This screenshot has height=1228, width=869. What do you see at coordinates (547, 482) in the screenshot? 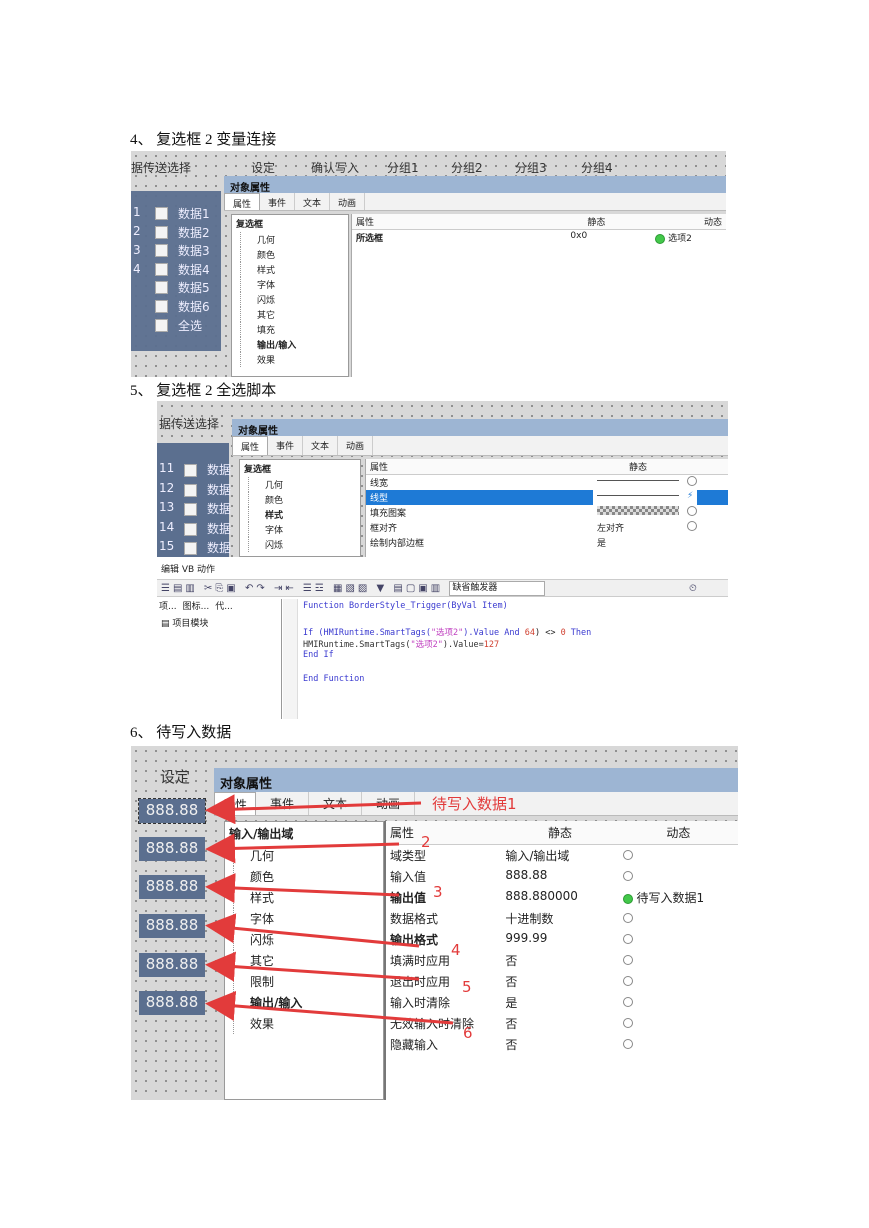
I see `grid-row: 线宽` at bounding box center [547, 482].